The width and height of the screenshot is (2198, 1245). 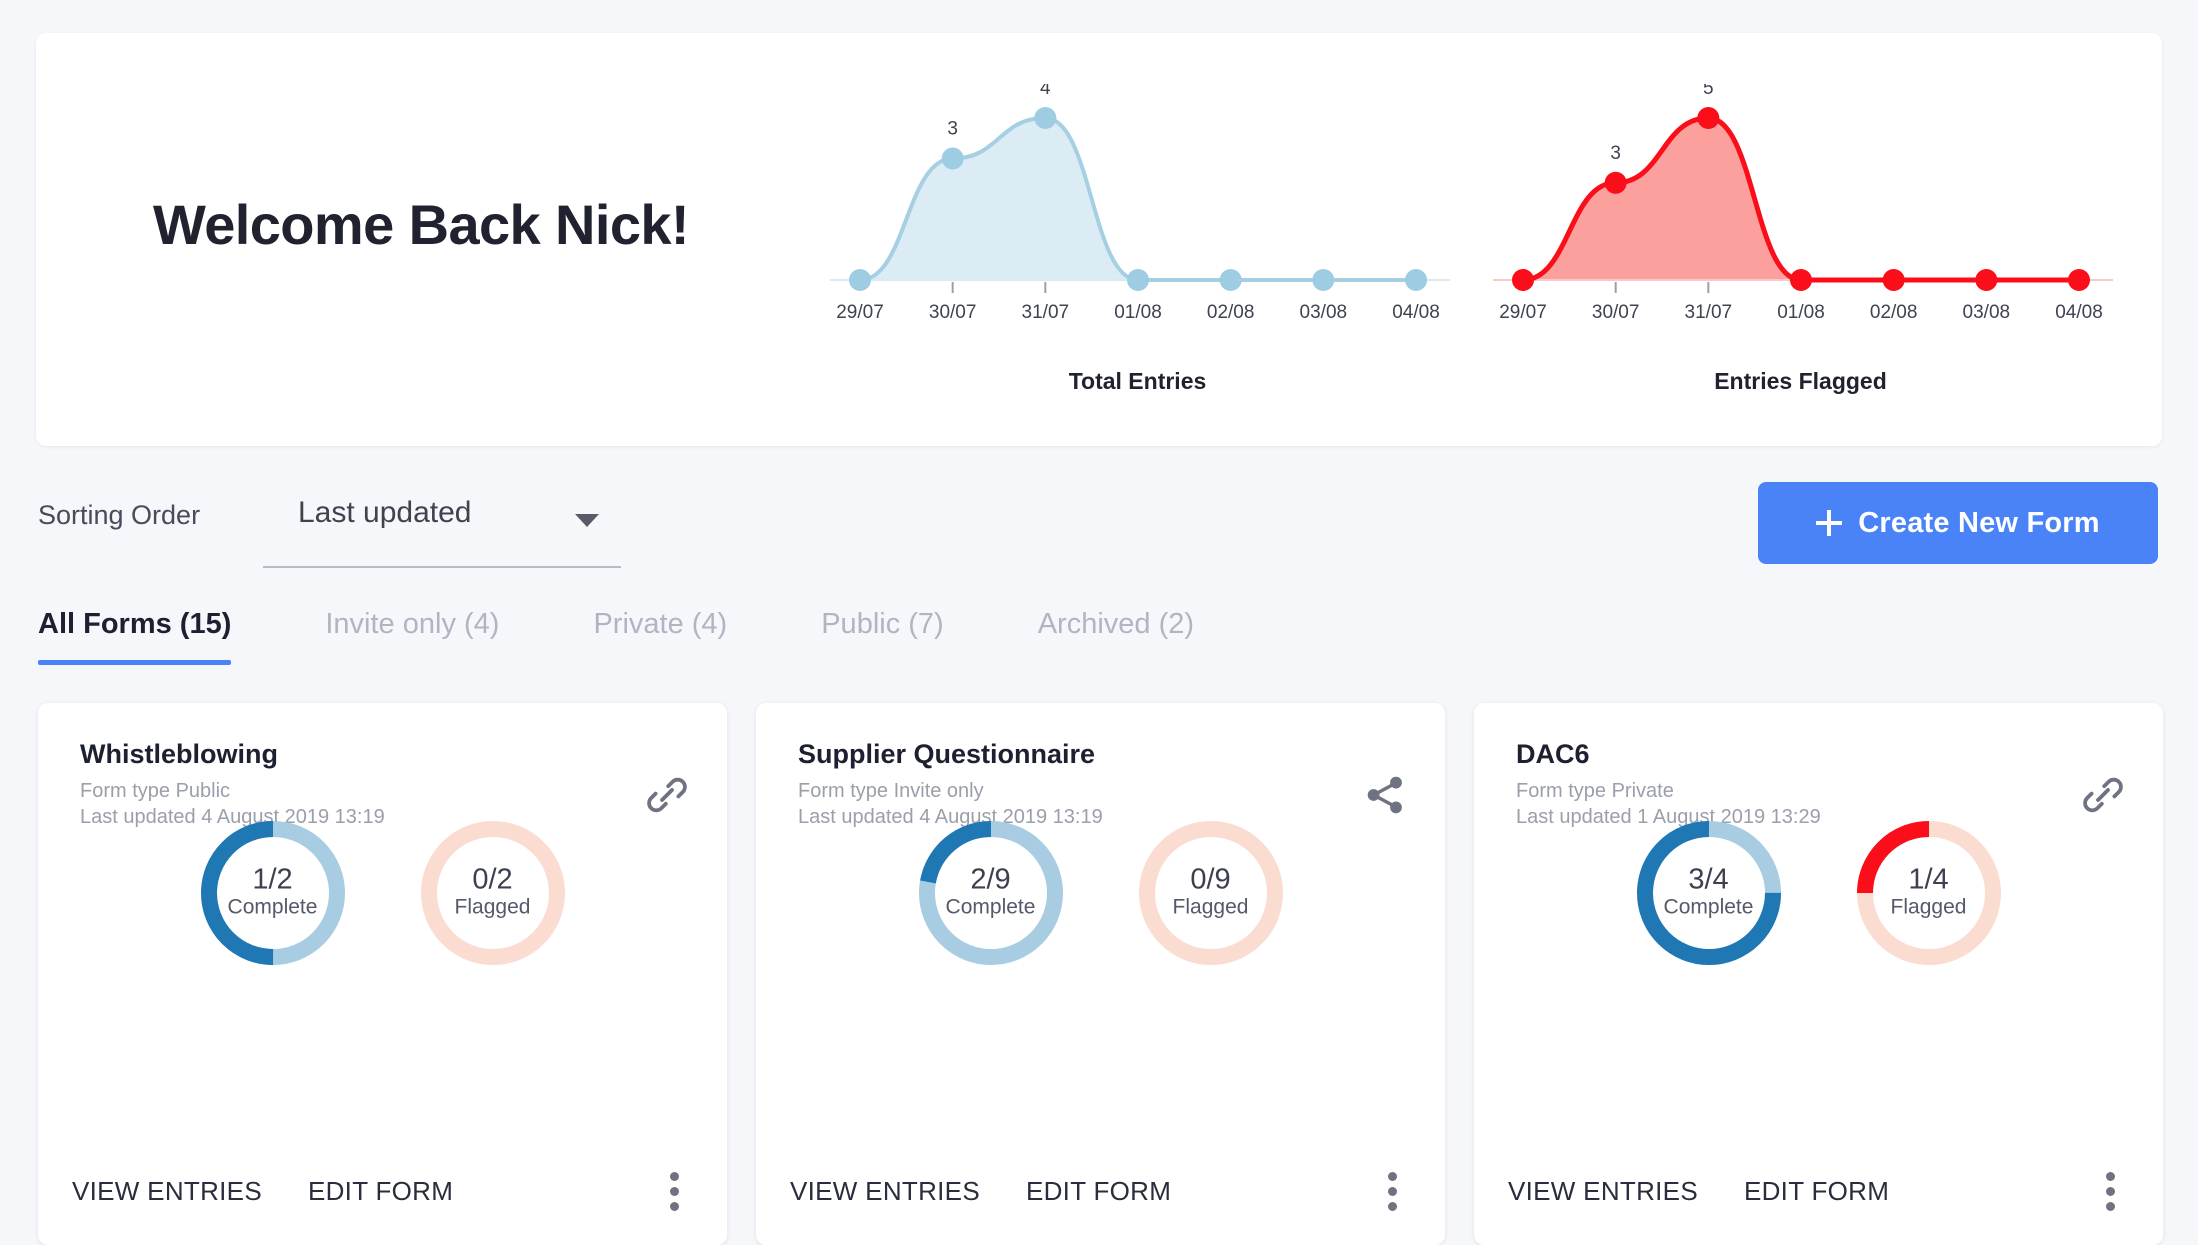 I want to click on tab-label: All Forms (15), so click(x=135, y=624).